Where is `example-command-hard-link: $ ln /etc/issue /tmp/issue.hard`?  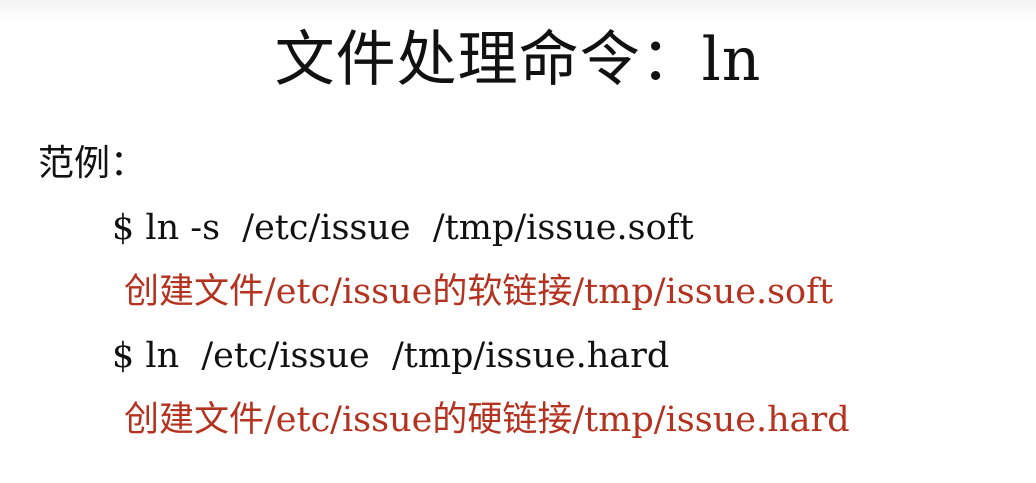
example-command-hard-link: $ ln /etc/issue /tmp/issue.hard is located at coordinates (391, 356).